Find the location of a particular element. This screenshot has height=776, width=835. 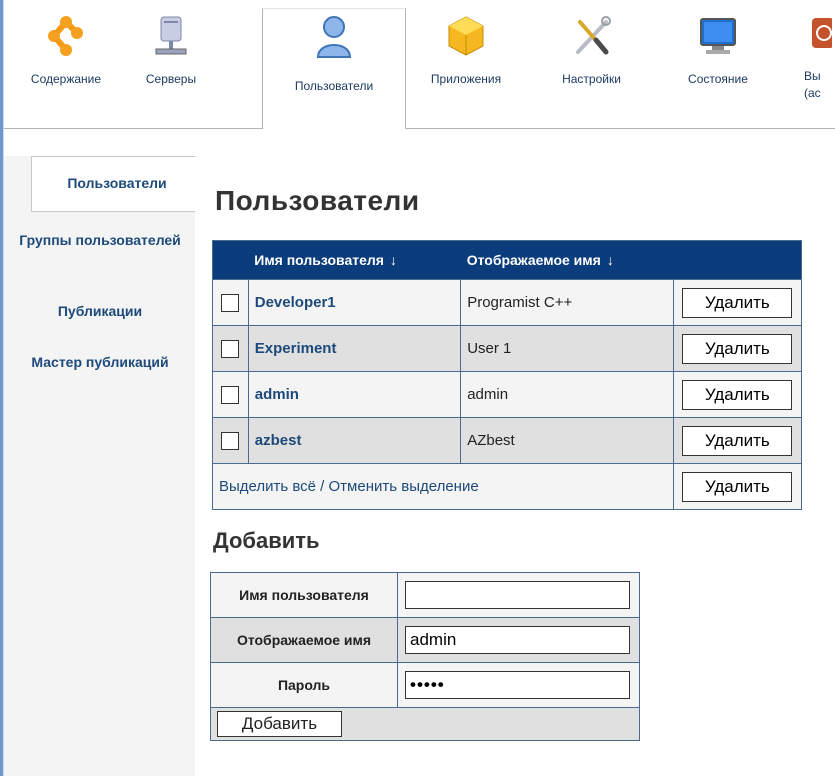

toolbar-label: Содержание is located at coordinates (66, 79).